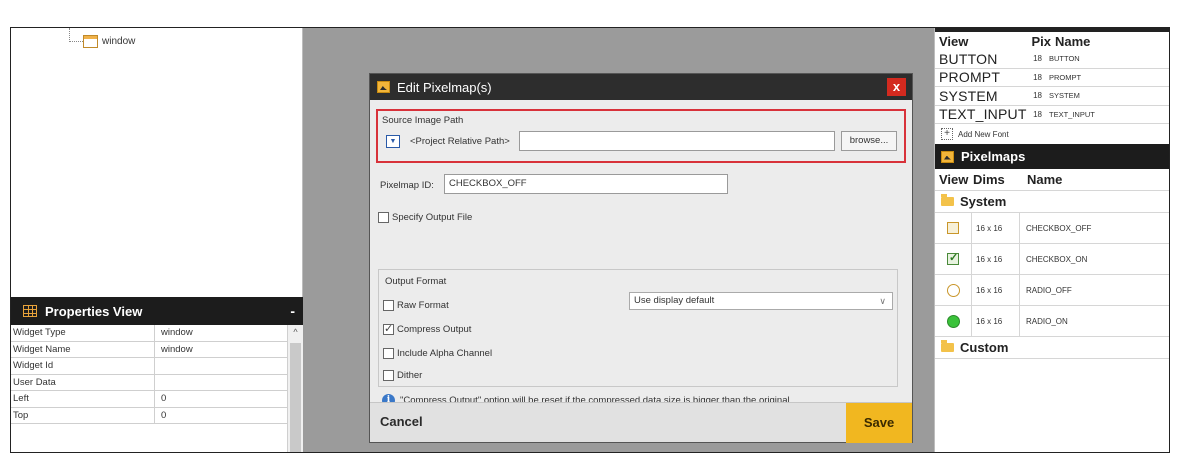  What do you see at coordinates (1045, 290) in the screenshot?
I see `pixelmap-name: RADIO_OFF` at bounding box center [1045, 290].